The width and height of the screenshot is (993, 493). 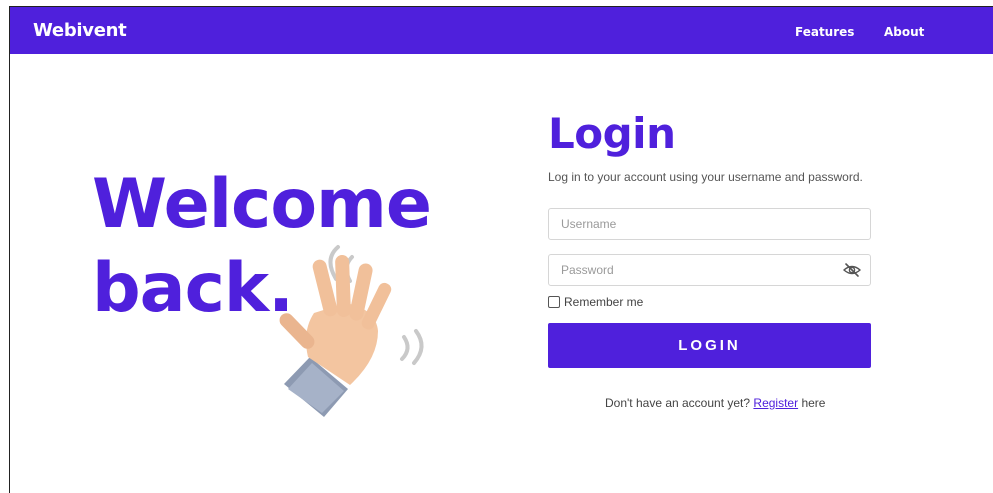 I want to click on register-prompt: Don't have an account yet? Register here, so click(x=715, y=403).